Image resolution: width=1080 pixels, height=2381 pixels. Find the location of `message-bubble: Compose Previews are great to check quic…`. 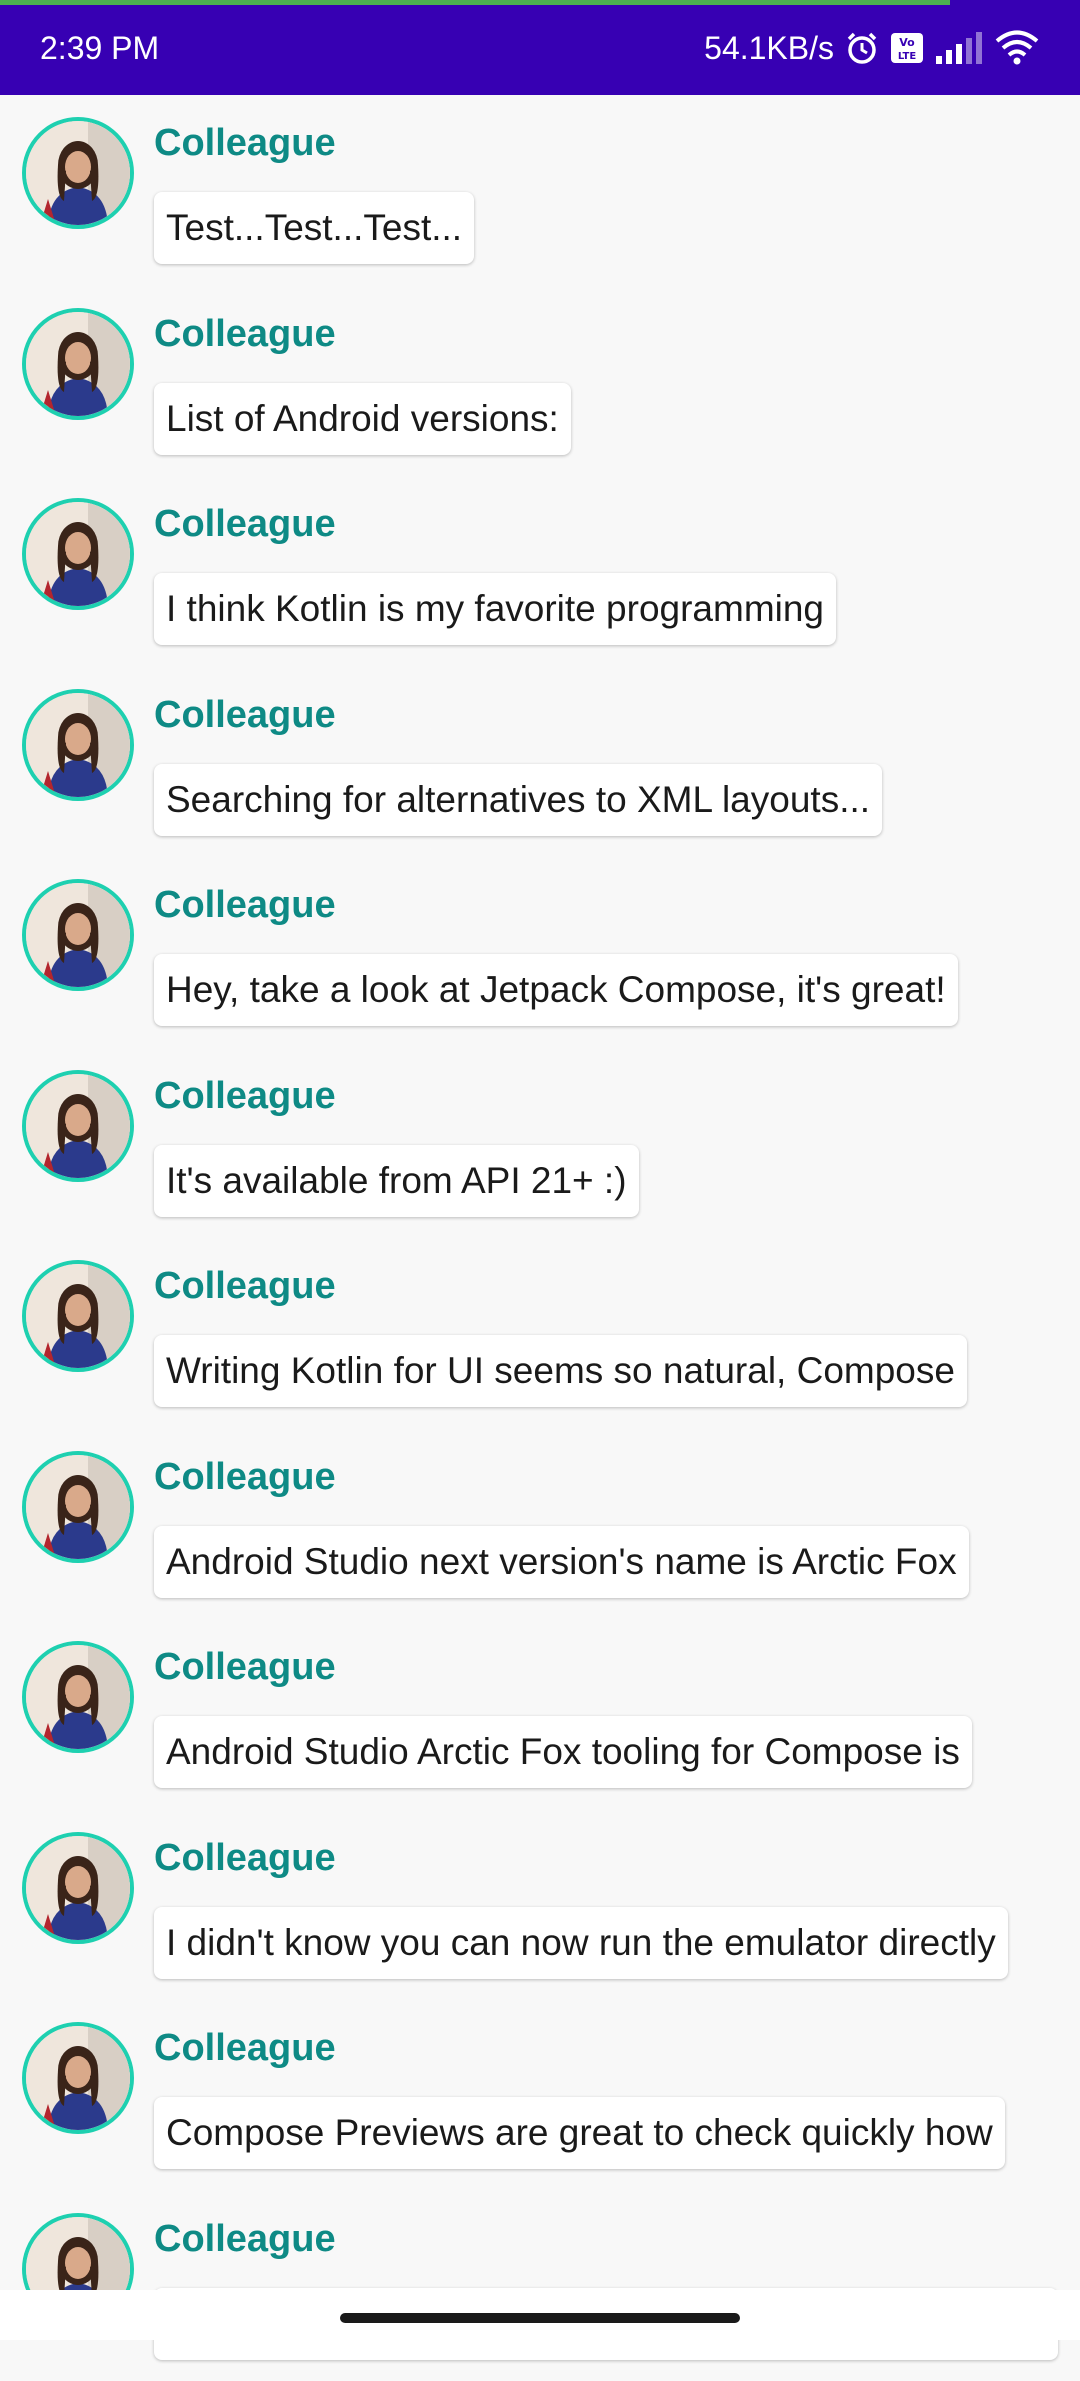

message-bubble: Compose Previews are great to check quic… is located at coordinates (579, 2133).